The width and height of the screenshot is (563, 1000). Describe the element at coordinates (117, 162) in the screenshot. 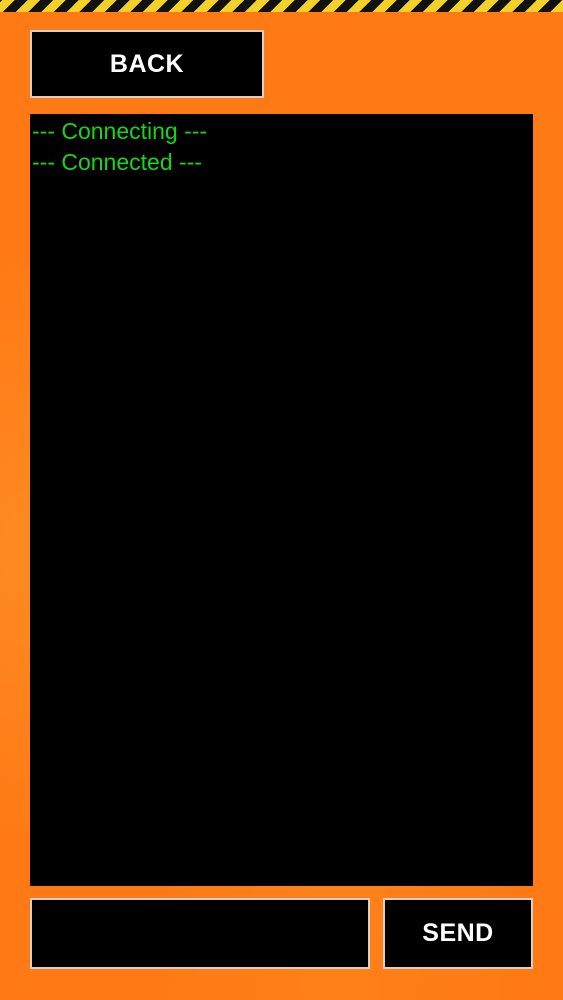

I see `console-line: --- Connected ---` at that location.